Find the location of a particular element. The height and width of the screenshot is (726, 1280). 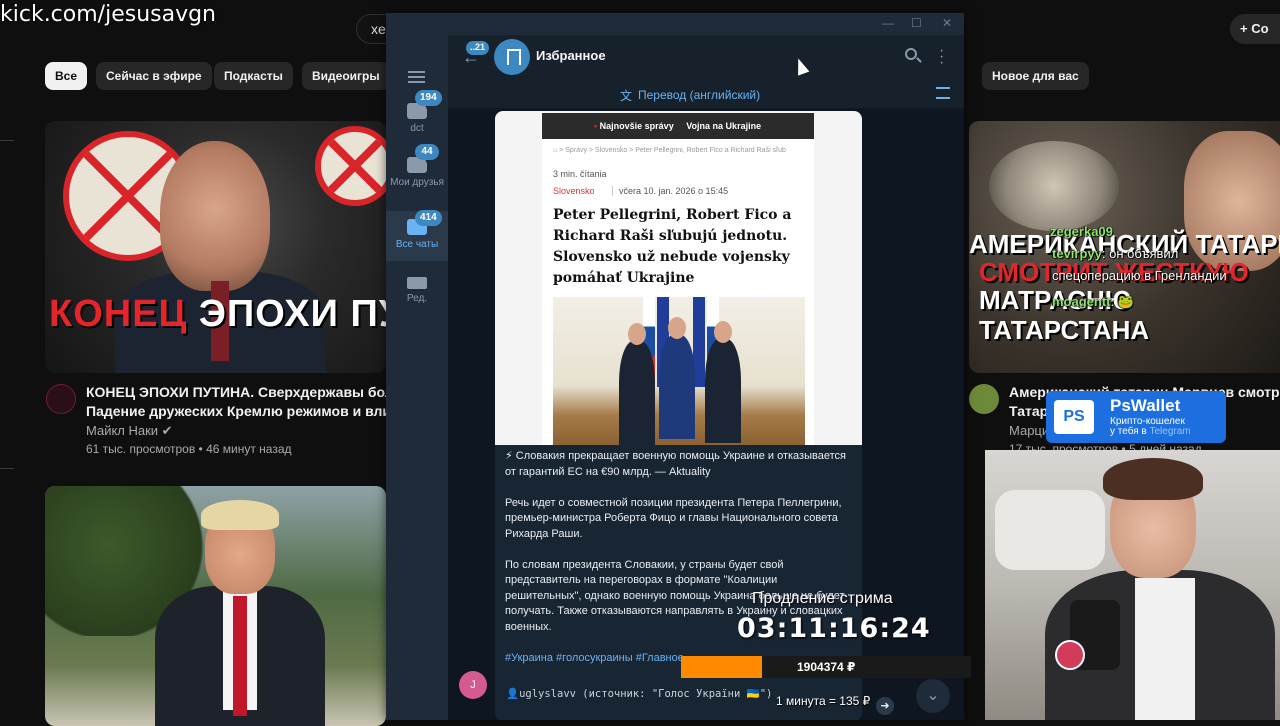

thumbnail-face is located at coordinates (215, 216).